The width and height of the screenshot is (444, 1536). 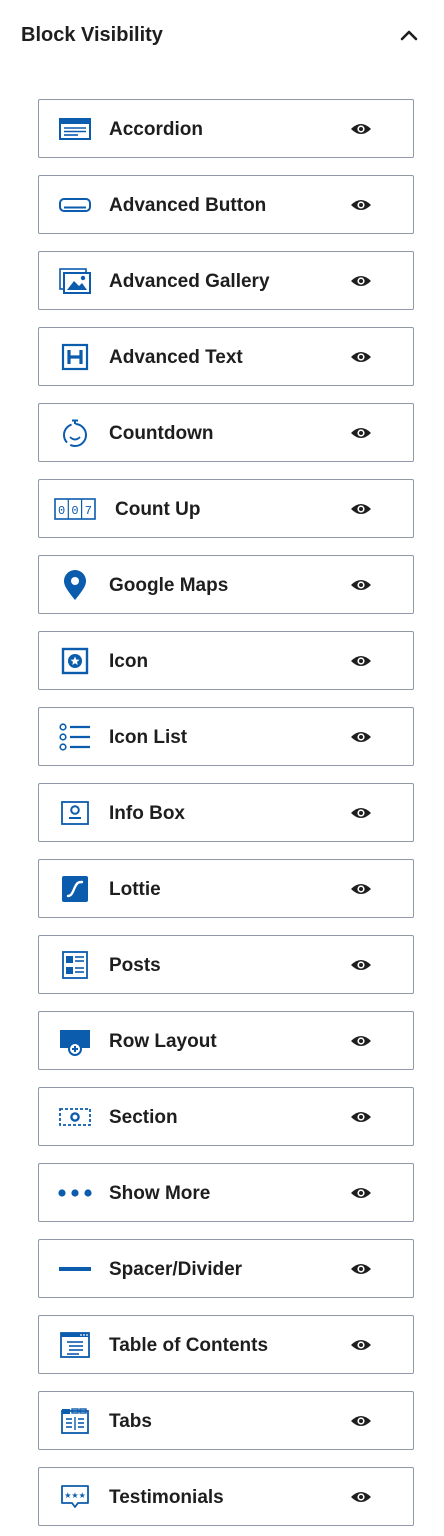 What do you see at coordinates (226, 128) in the screenshot?
I see `block-row-accordion: Accordion` at bounding box center [226, 128].